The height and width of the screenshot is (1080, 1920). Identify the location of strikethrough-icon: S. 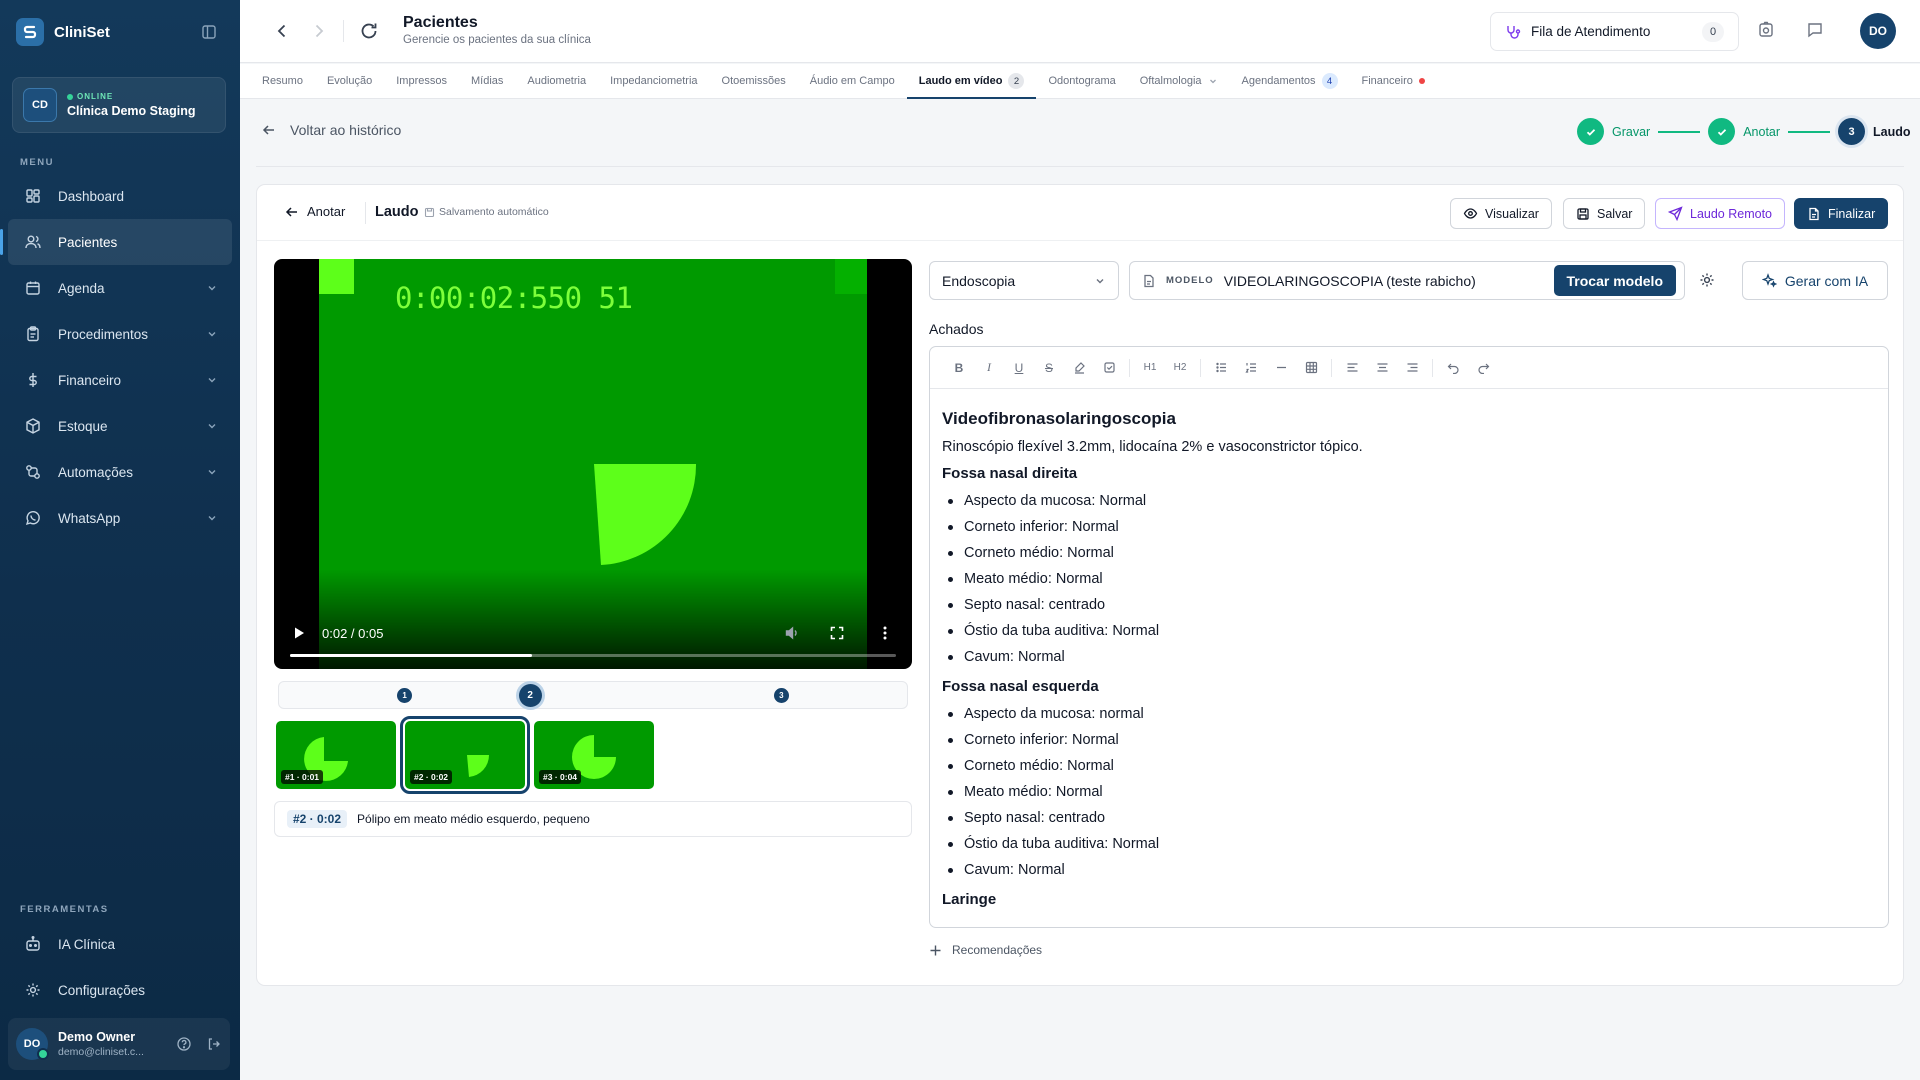
(1049, 368).